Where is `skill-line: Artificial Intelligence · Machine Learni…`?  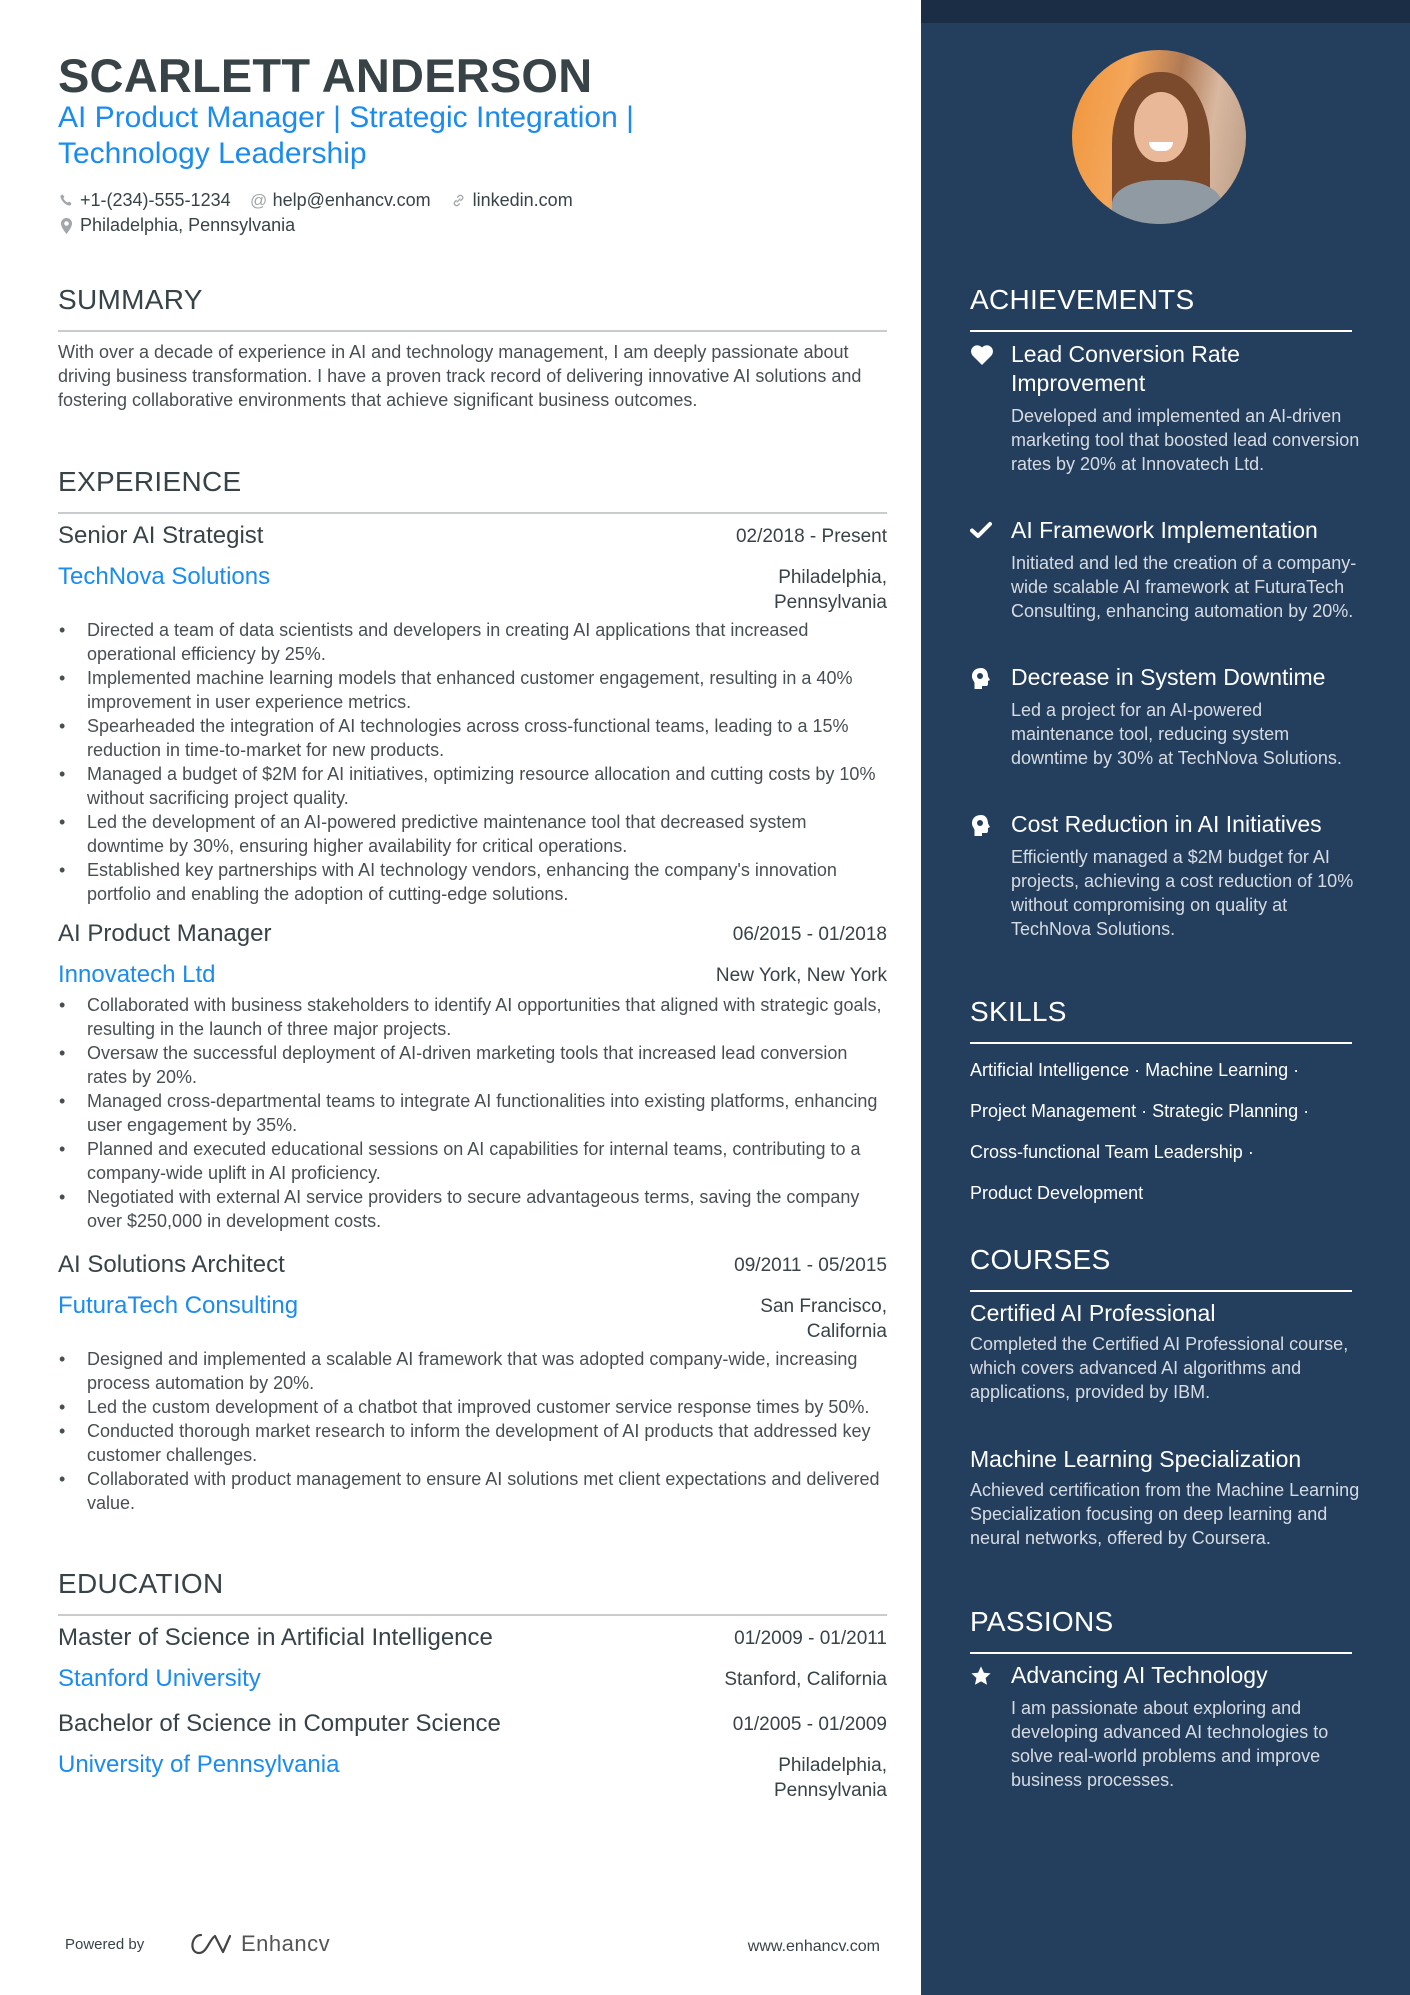
skill-line: Artificial Intelligence · Machine Learni… is located at coordinates (1135, 1070).